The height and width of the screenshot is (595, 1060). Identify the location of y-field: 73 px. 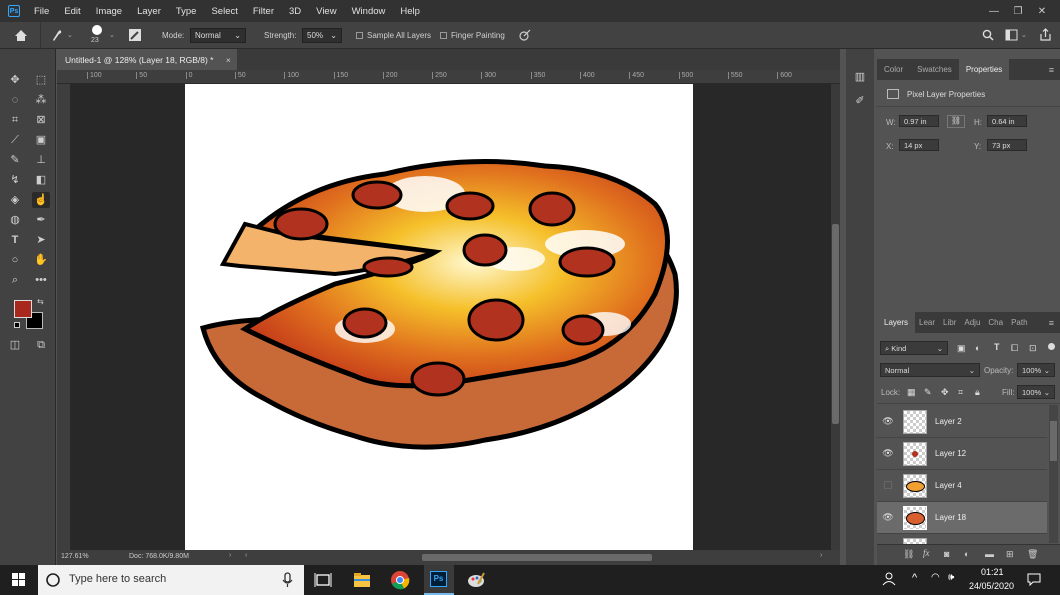
(1007, 145).